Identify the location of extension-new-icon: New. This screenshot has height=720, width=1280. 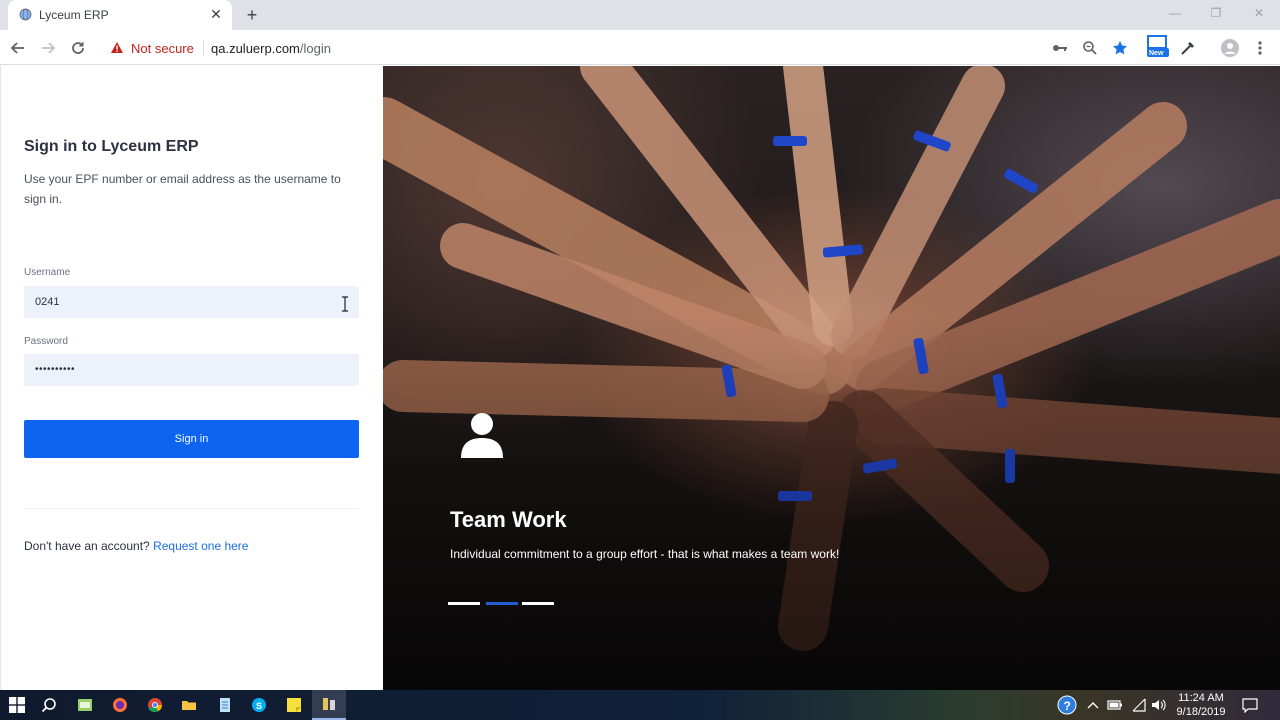
(1158, 46).